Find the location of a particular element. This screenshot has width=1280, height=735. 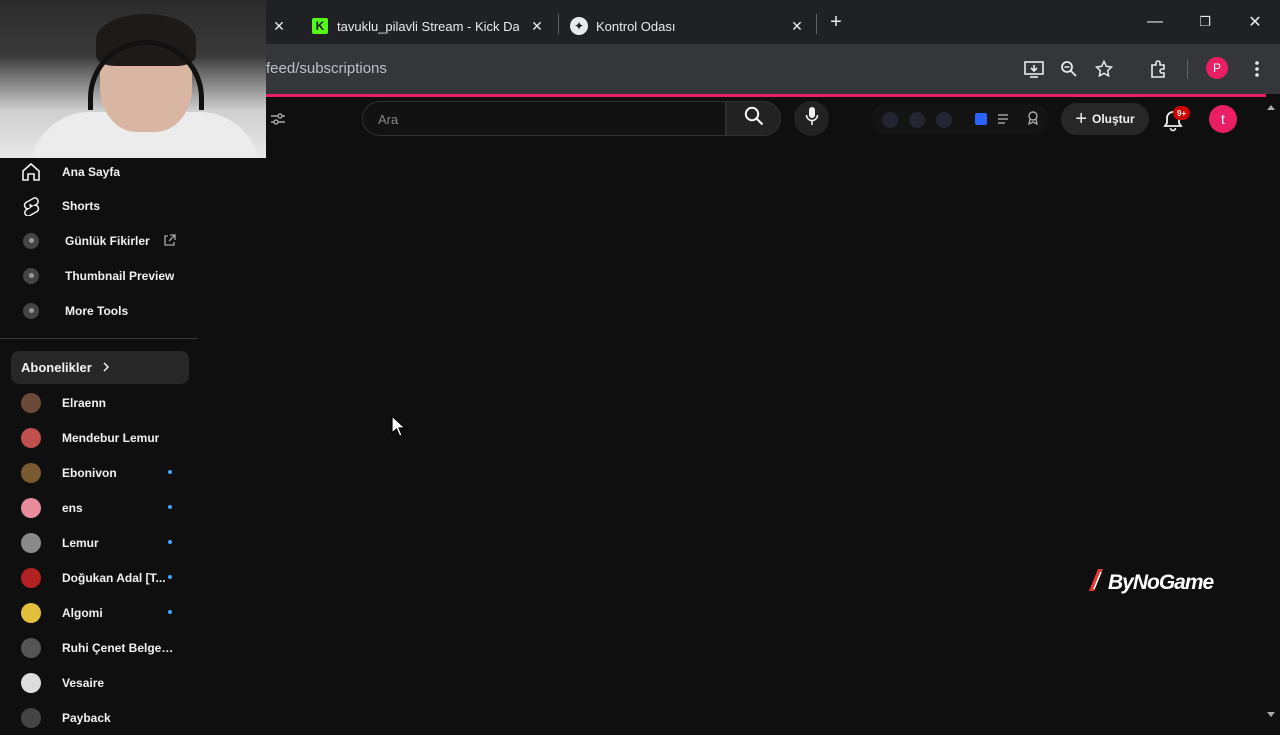

filter-settings-icon is located at coordinates (278, 121).